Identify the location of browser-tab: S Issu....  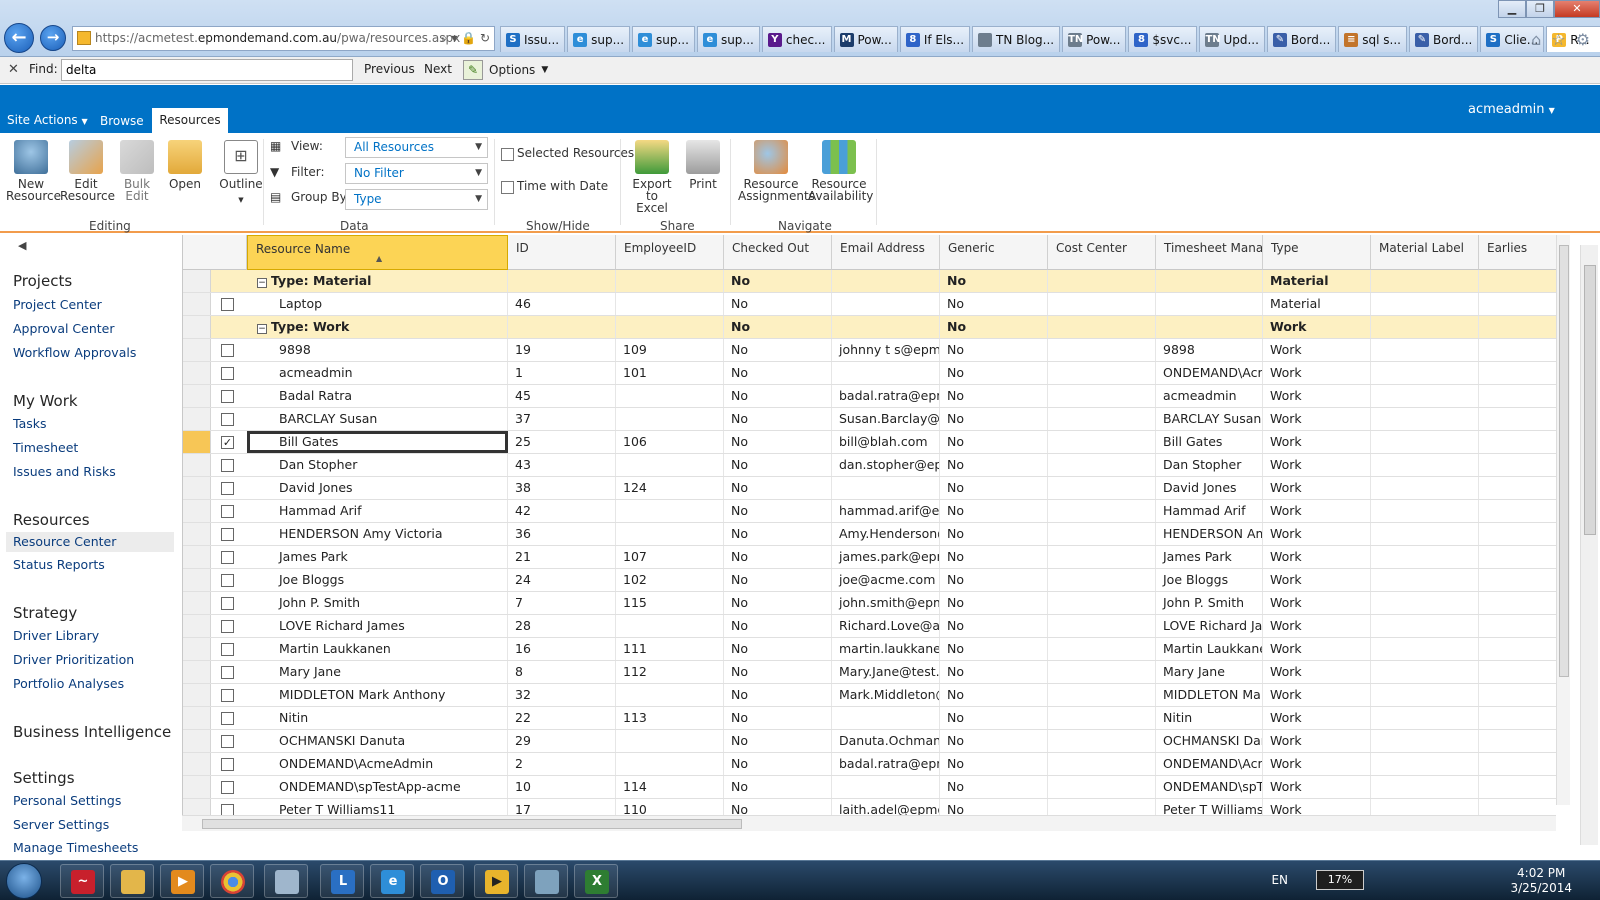
(533, 39).